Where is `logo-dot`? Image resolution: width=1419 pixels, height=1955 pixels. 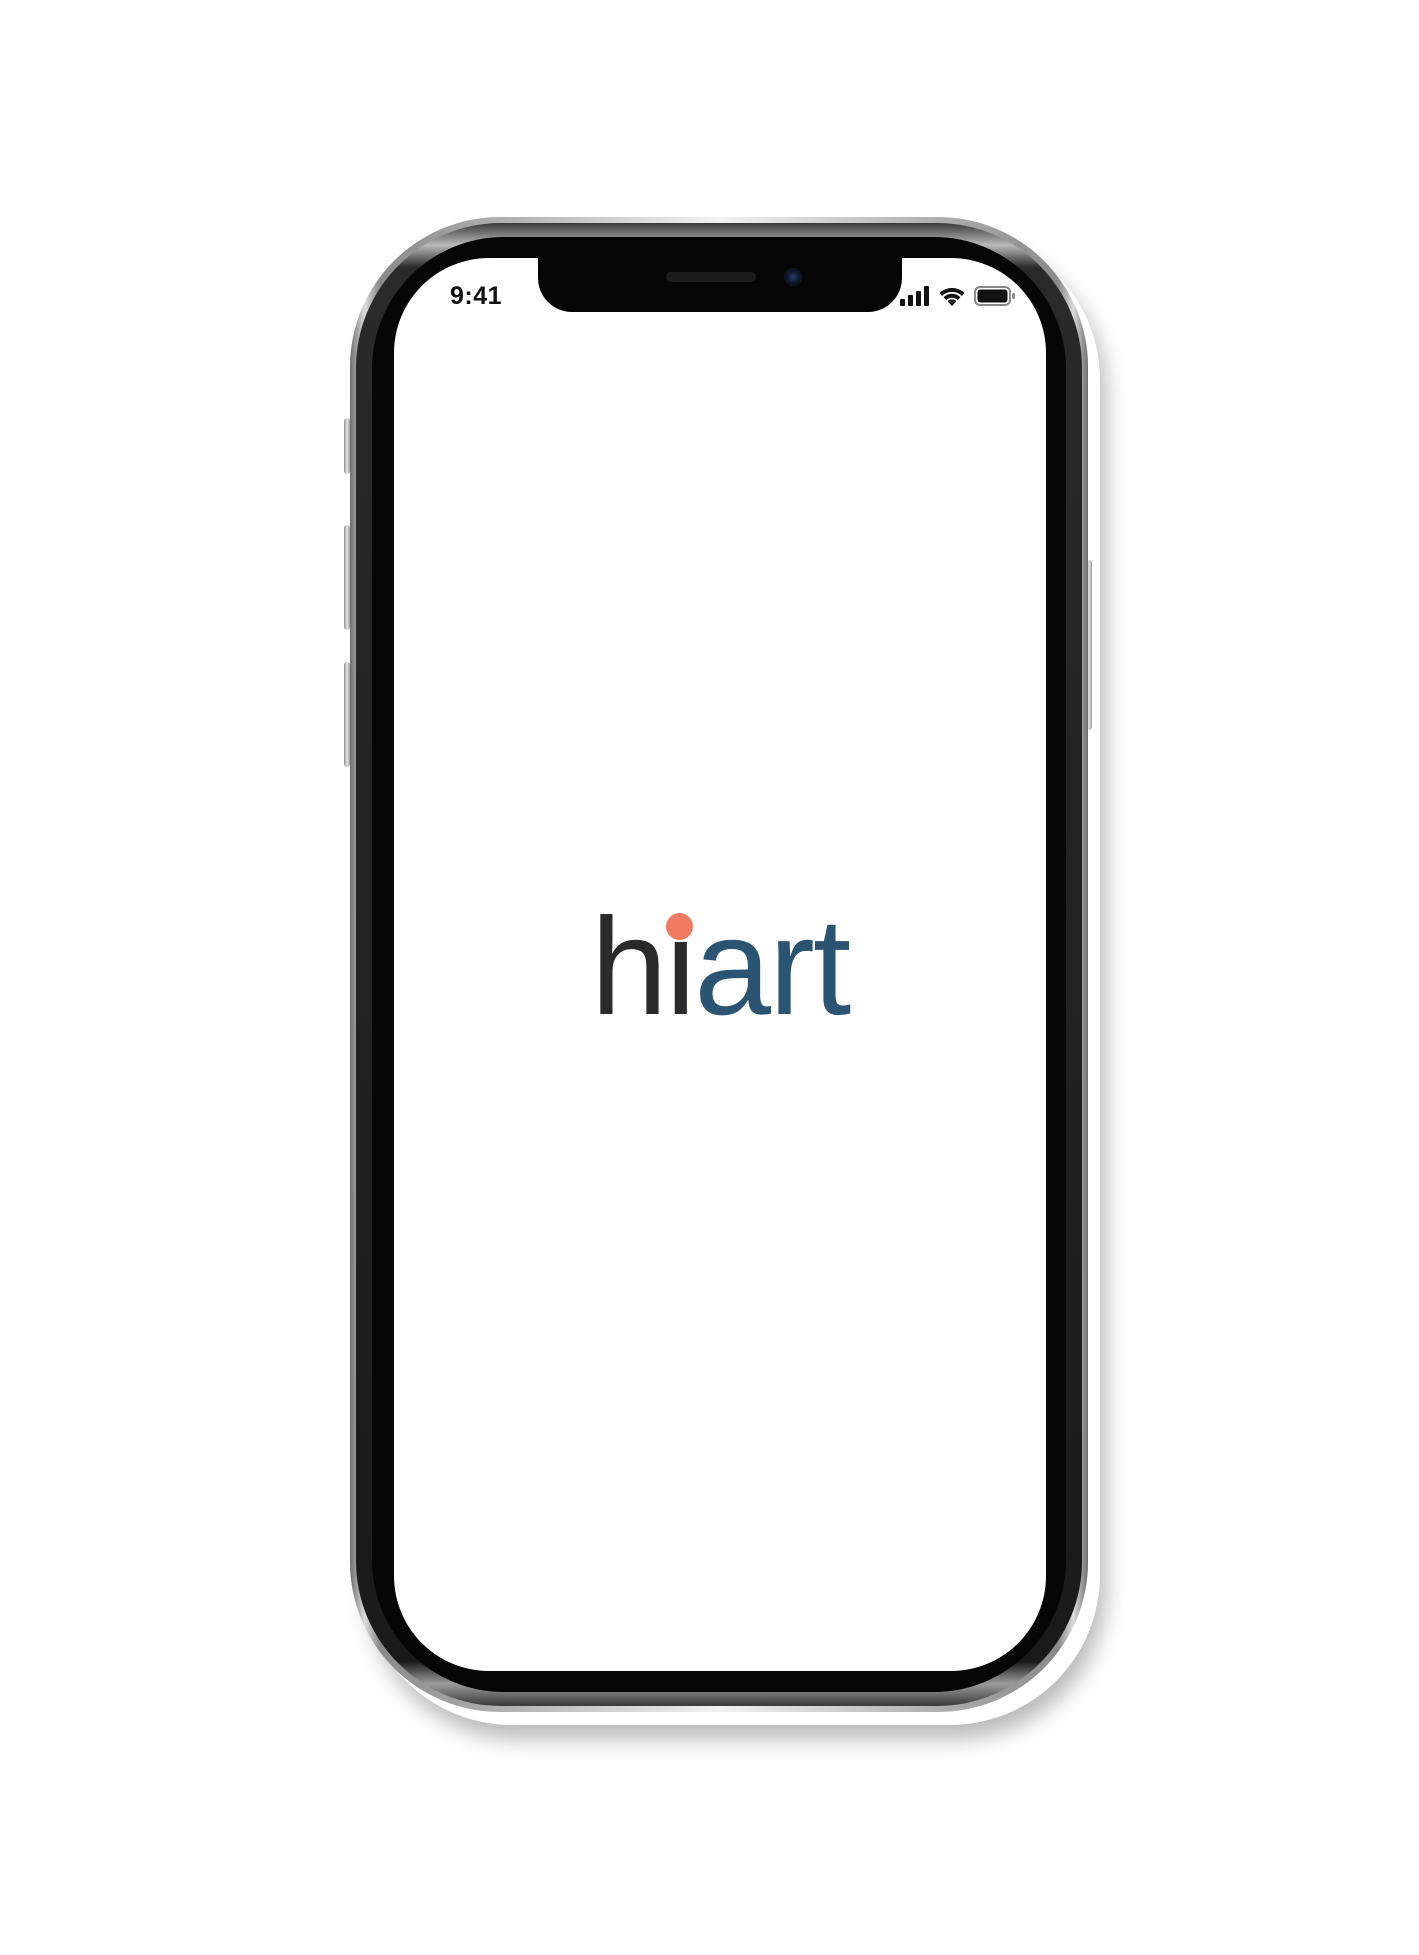 logo-dot is located at coordinates (679, 926).